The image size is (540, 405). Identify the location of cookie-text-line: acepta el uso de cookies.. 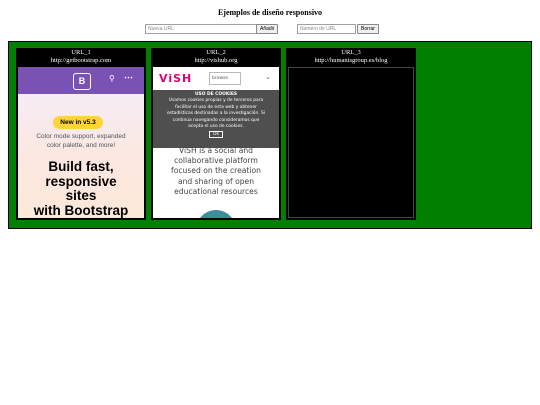
(216, 127).